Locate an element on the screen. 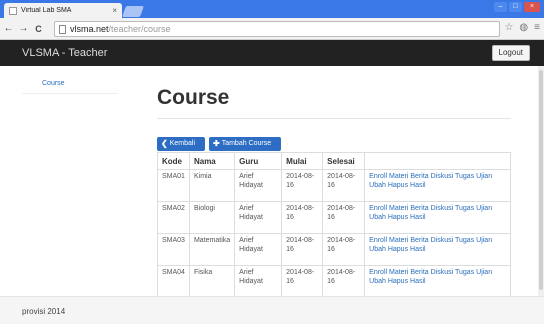  chrome-menu-icon: ≡ is located at coordinates (537, 27).